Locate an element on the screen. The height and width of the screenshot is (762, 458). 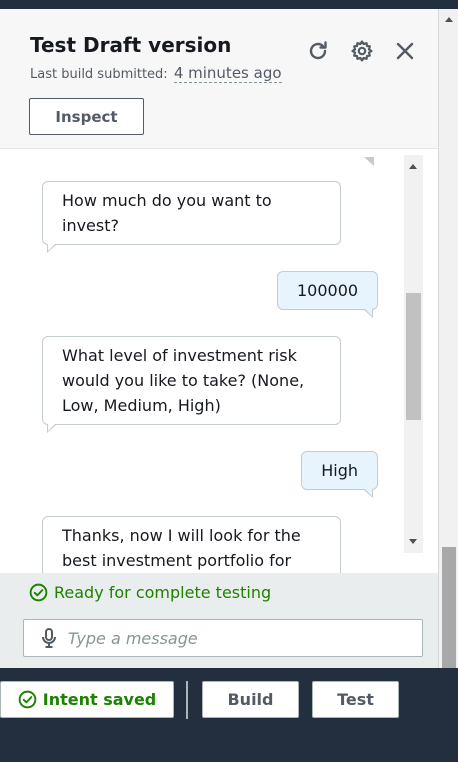
message-text: High is located at coordinates (339, 470).